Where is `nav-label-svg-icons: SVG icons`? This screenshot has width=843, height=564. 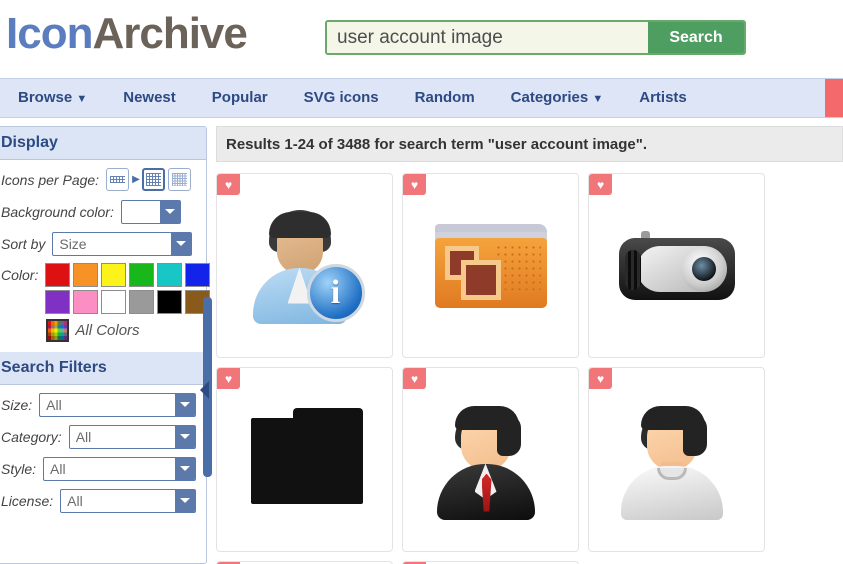
nav-label-svg-icons: SVG icons is located at coordinates (341, 97).